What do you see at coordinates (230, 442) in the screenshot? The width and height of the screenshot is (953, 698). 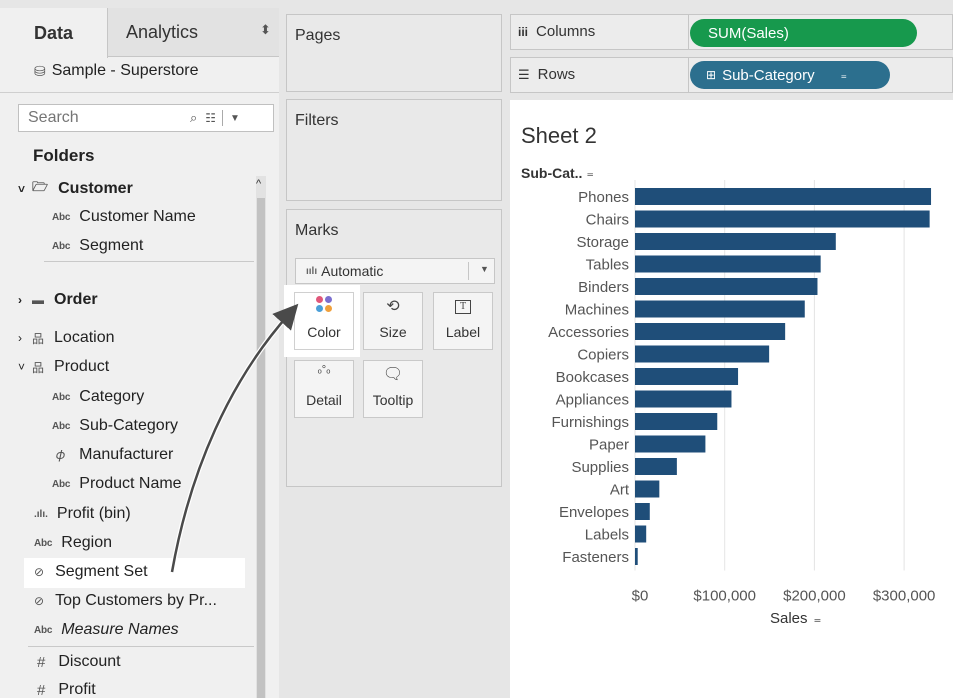 I see `arrow-outline` at bounding box center [230, 442].